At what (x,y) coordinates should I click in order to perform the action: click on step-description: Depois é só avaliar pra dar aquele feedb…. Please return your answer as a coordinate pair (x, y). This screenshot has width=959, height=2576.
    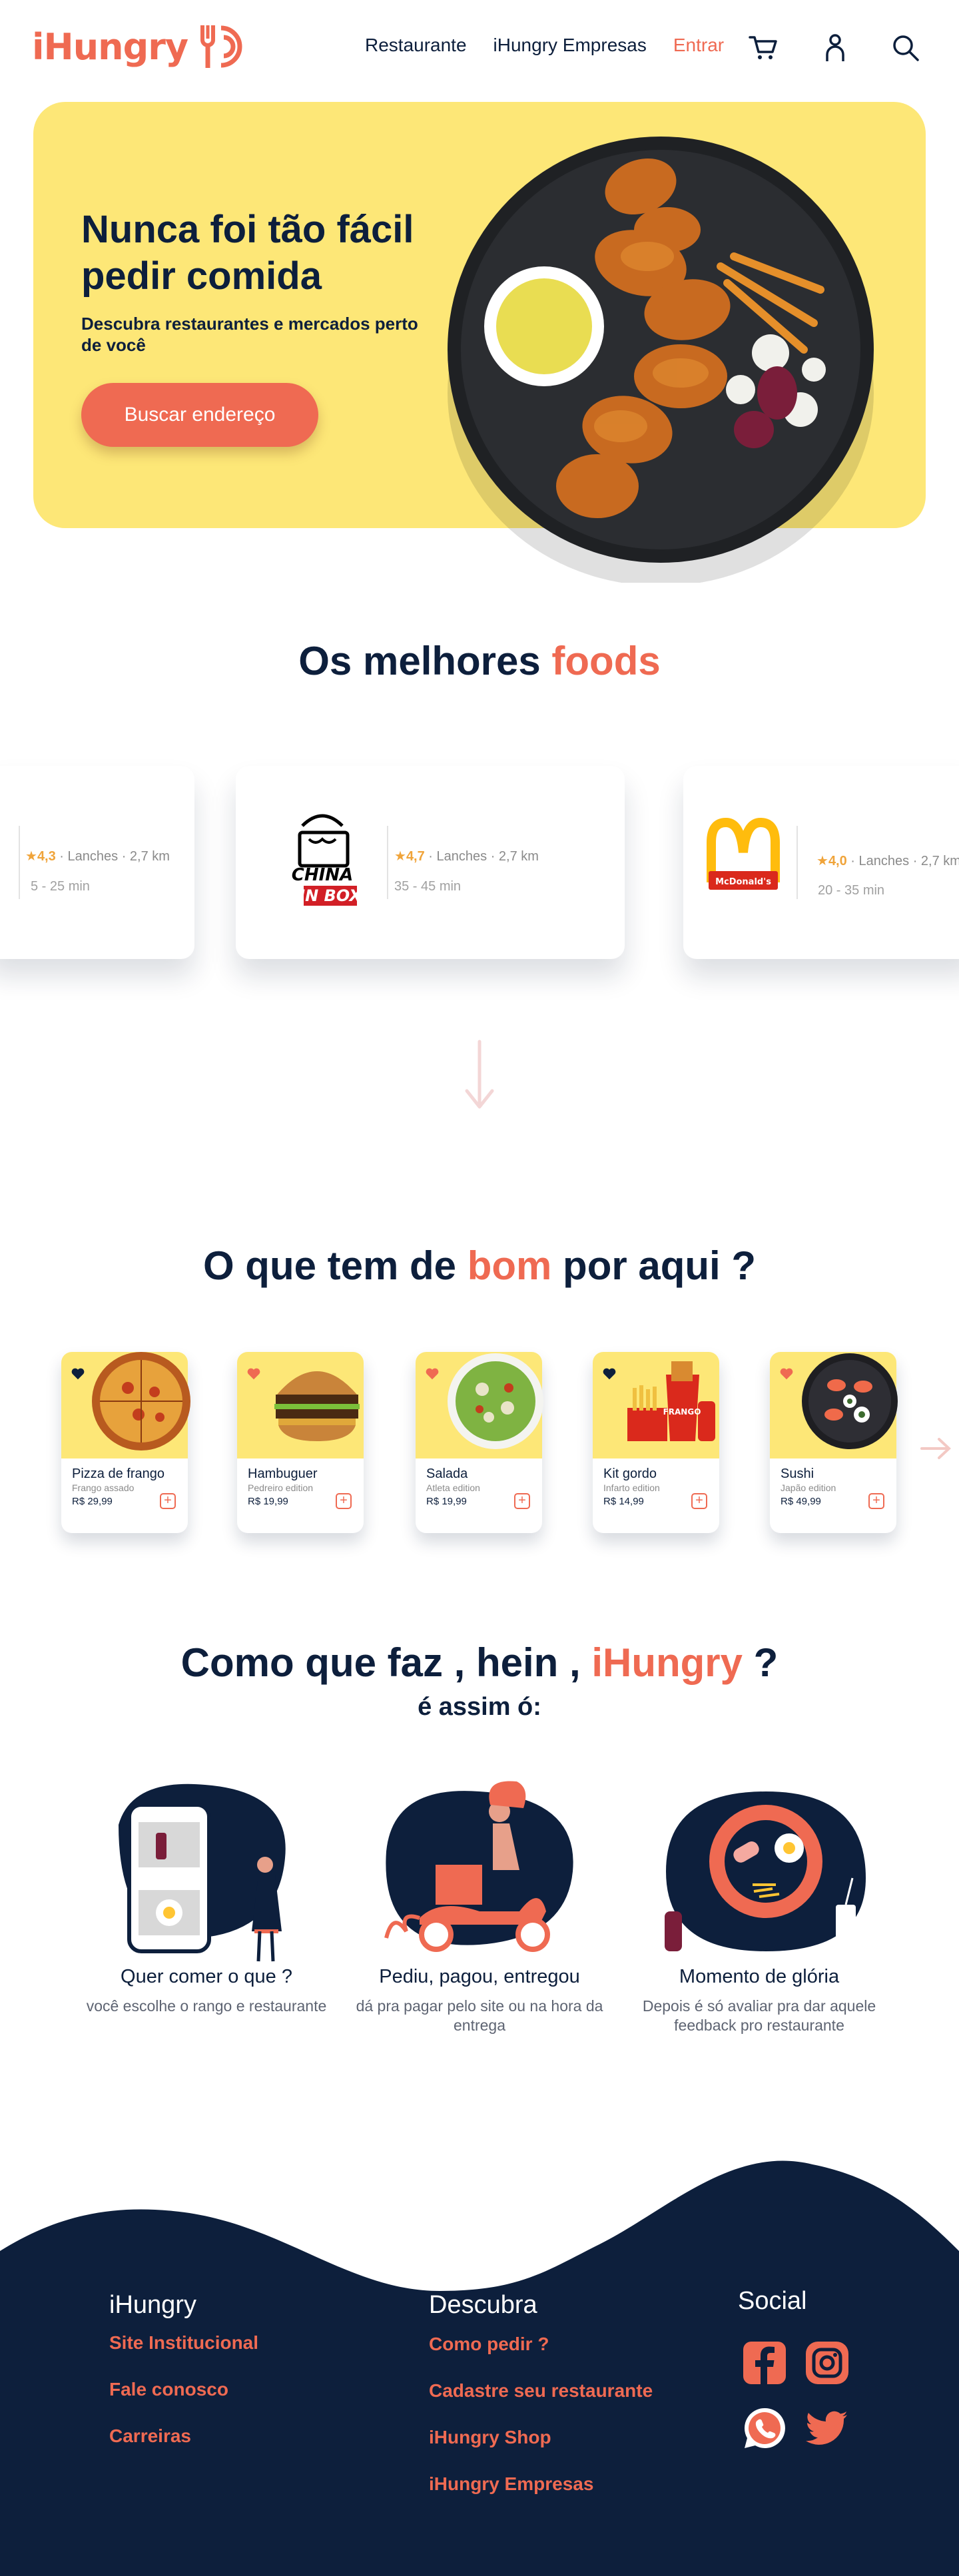
    Looking at the image, I should click on (759, 2015).